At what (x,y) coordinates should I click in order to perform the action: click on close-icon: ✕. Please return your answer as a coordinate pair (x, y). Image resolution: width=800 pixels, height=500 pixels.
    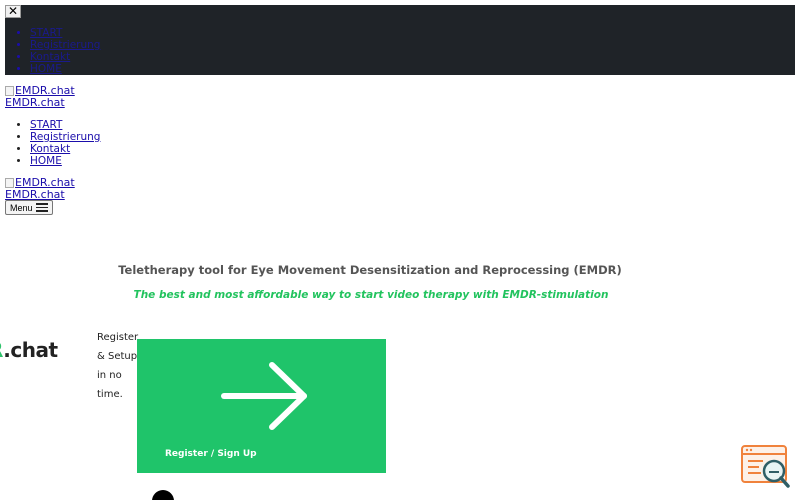
    Looking at the image, I should click on (13, 11).